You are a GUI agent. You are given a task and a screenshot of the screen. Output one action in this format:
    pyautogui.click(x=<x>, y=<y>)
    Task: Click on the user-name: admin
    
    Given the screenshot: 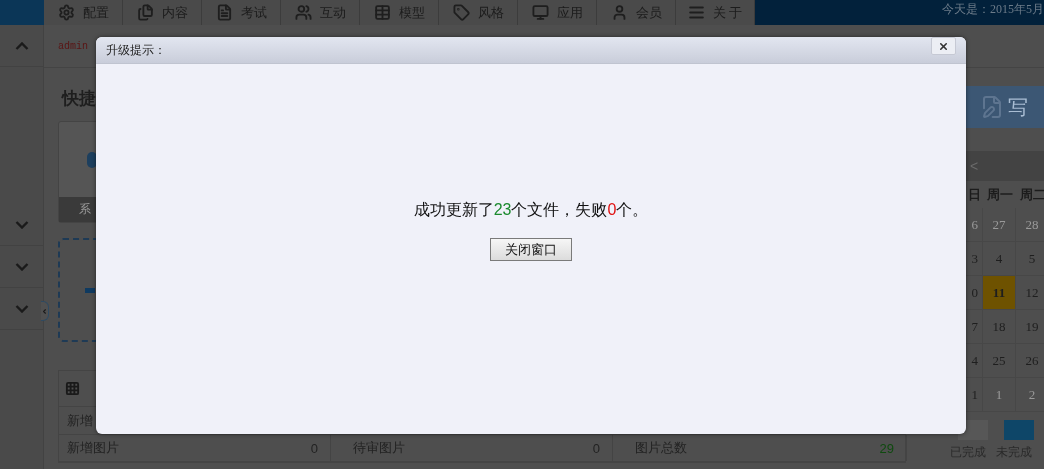 What is the action you would take?
    pyautogui.click(x=73, y=46)
    